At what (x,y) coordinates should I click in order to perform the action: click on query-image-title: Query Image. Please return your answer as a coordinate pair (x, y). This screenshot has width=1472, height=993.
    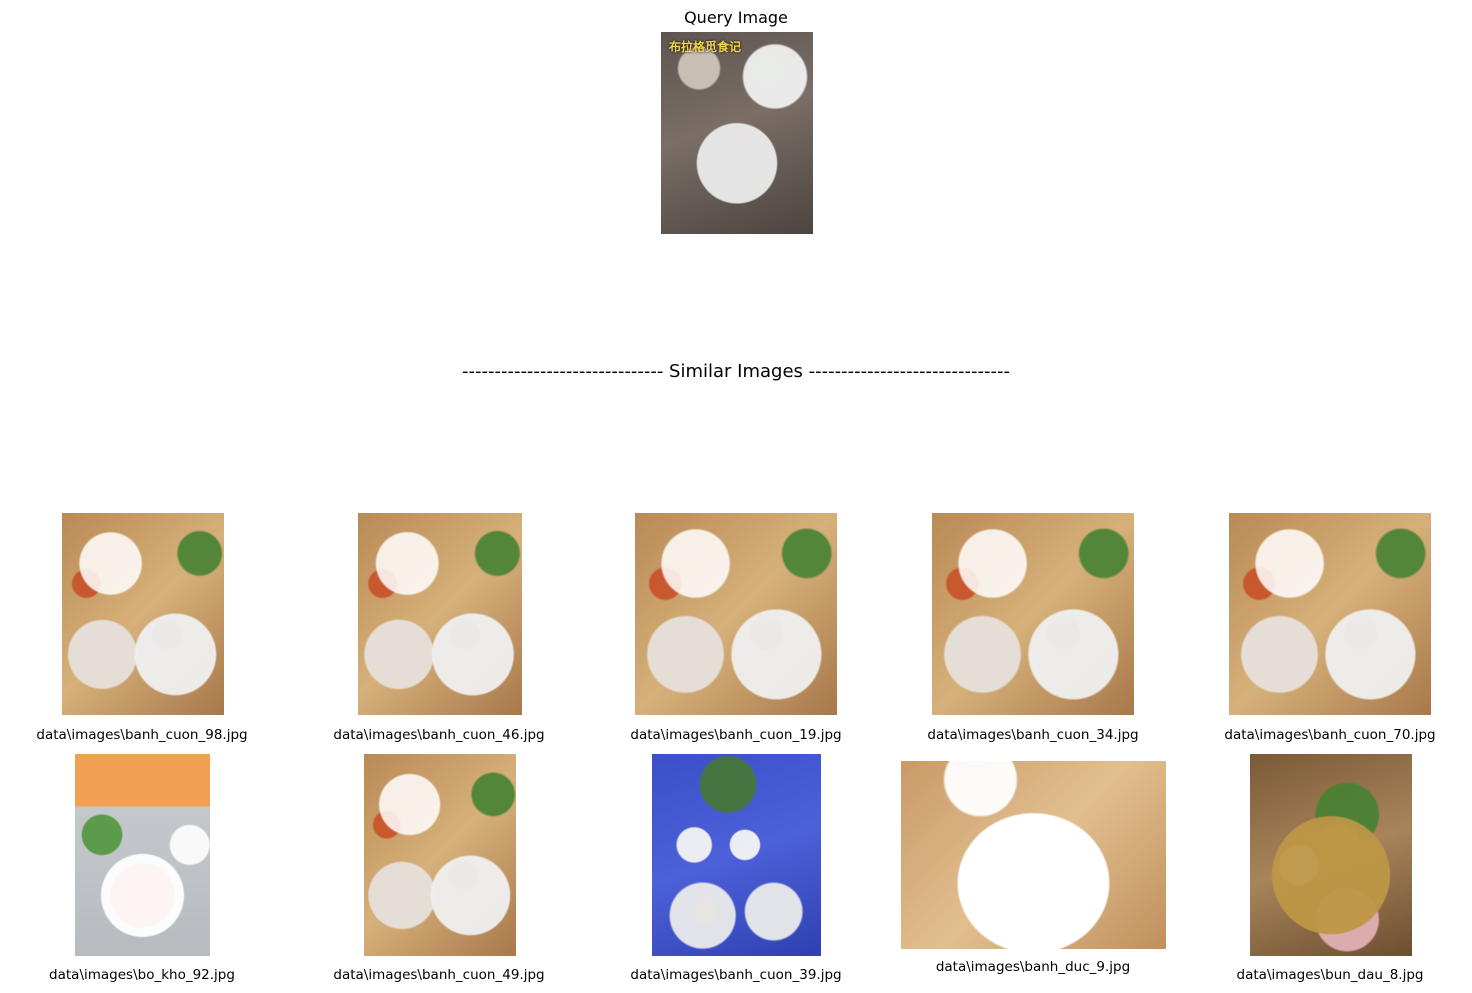
    Looking at the image, I should click on (736, 17).